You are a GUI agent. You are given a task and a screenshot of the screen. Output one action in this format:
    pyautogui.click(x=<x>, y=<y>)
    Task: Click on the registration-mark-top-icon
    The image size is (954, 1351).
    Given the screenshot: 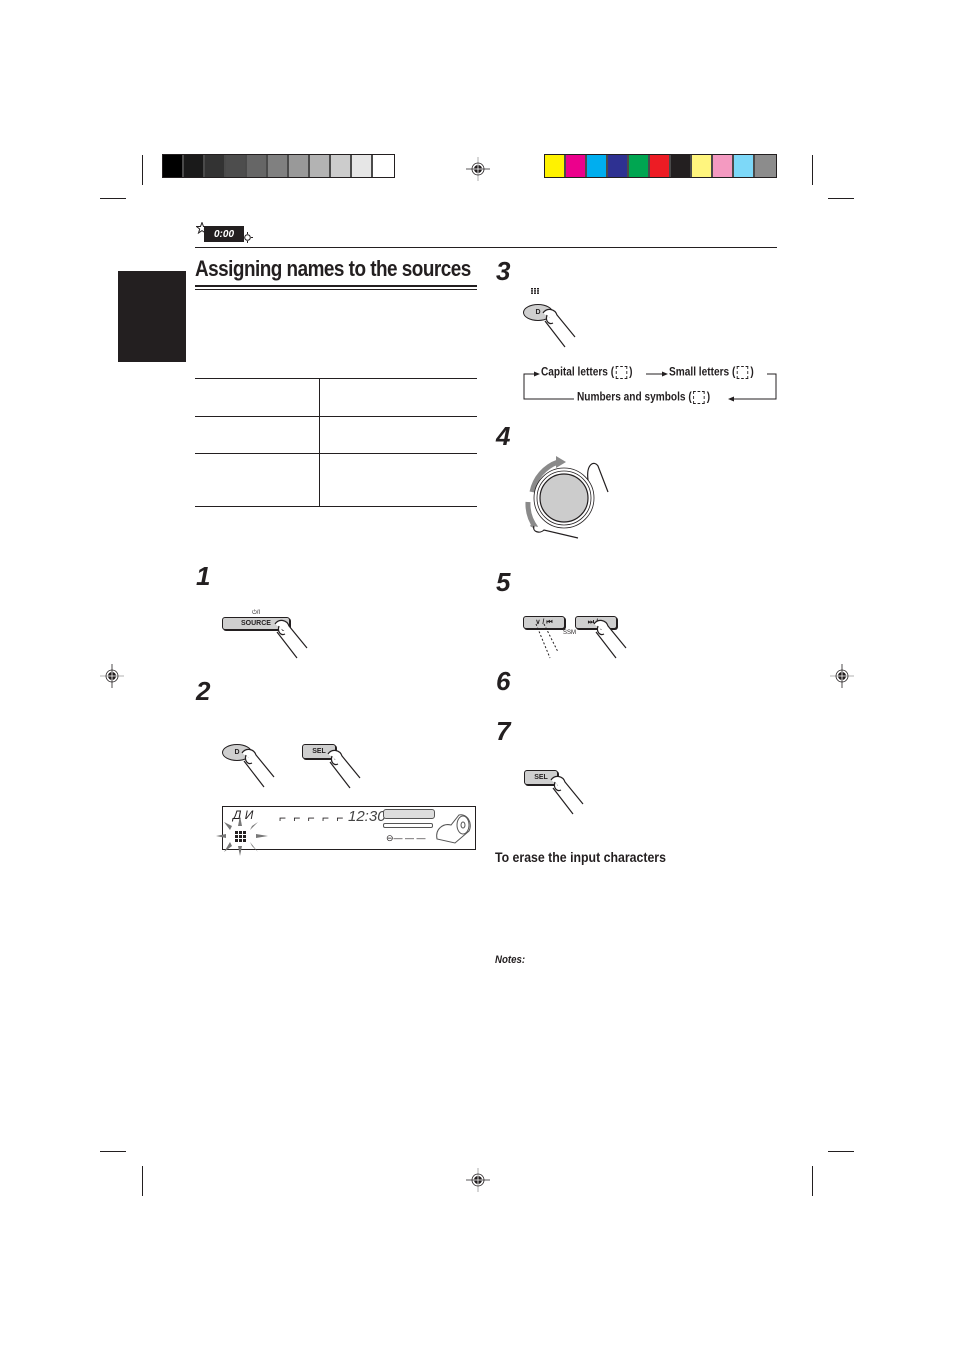 What is the action you would take?
    pyautogui.click(x=478, y=169)
    